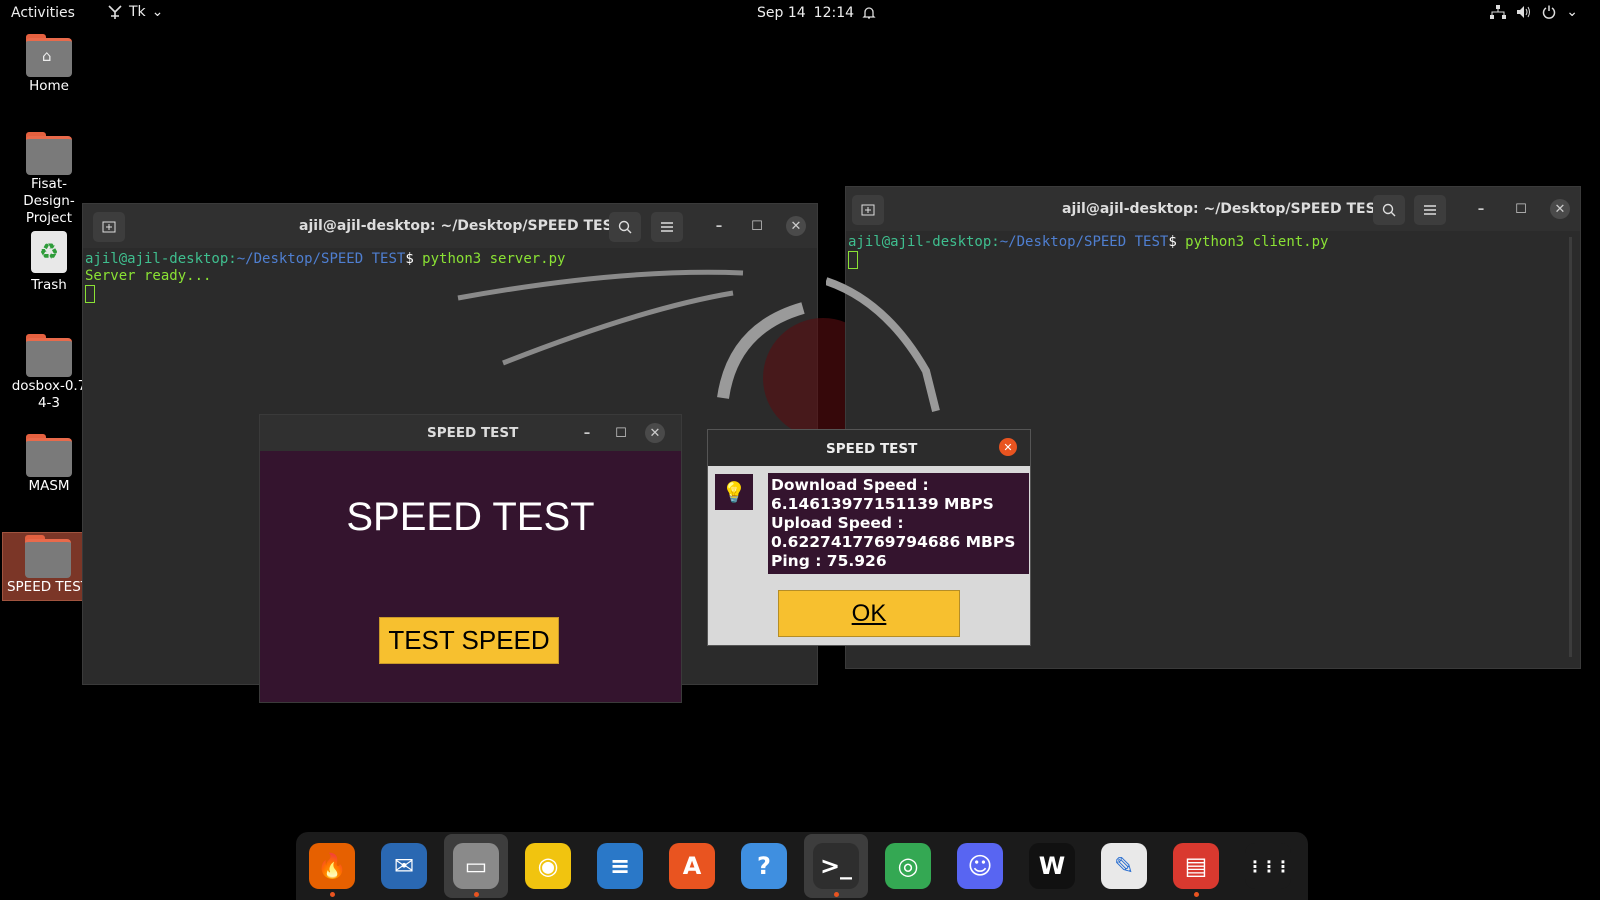 The width and height of the screenshot is (1600, 900). What do you see at coordinates (115, 12) in the screenshot?
I see `tk-icon` at bounding box center [115, 12].